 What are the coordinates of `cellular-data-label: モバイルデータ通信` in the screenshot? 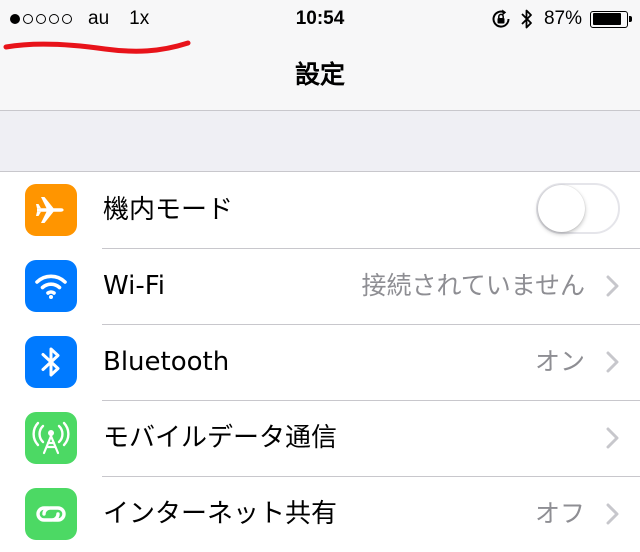 It's located at (220, 438).